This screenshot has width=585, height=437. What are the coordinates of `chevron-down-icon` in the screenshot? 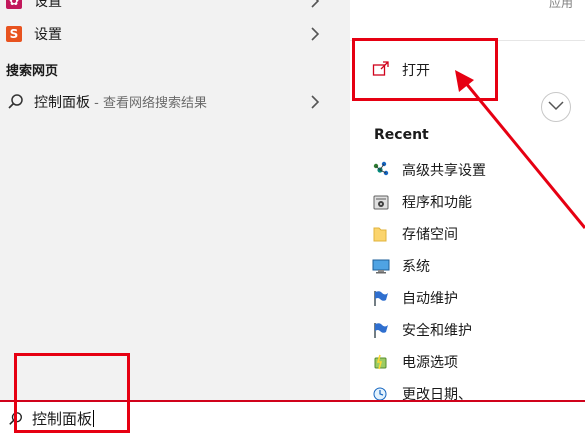 It's located at (556, 106).